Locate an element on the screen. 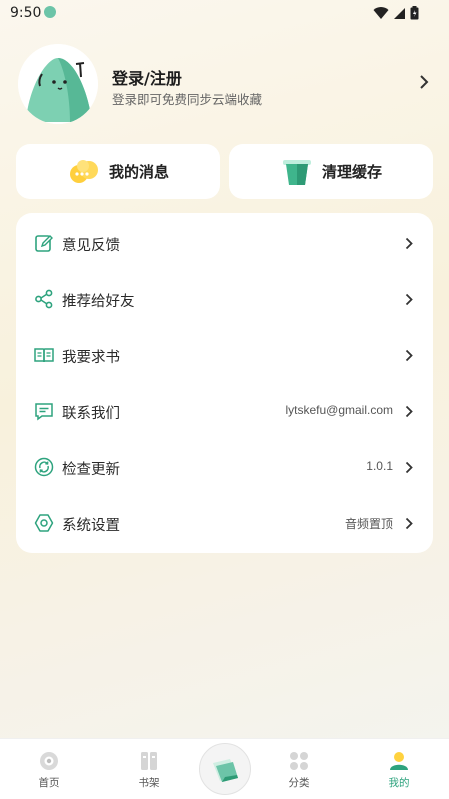  clear-cache-button: 清理缓存 is located at coordinates (331, 171).